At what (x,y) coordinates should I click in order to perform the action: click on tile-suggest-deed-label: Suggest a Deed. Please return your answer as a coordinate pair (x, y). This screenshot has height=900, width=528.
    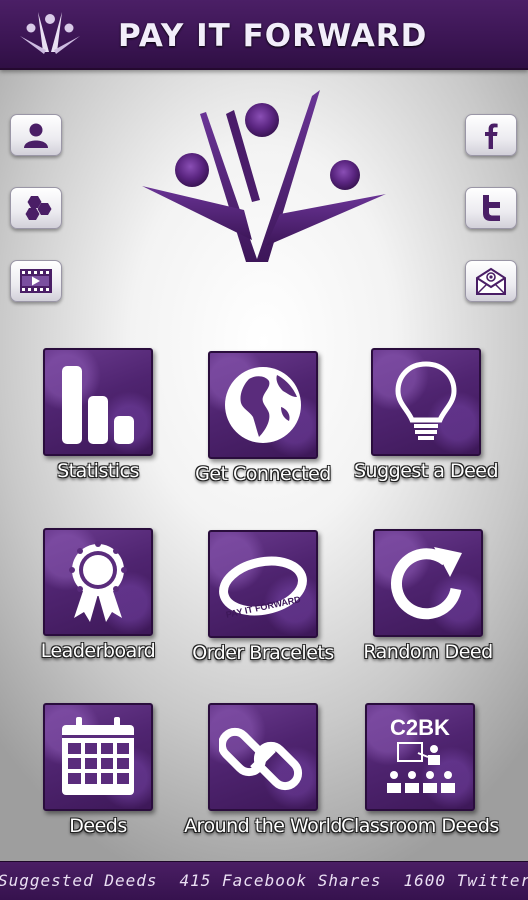
    Looking at the image, I should click on (426, 471).